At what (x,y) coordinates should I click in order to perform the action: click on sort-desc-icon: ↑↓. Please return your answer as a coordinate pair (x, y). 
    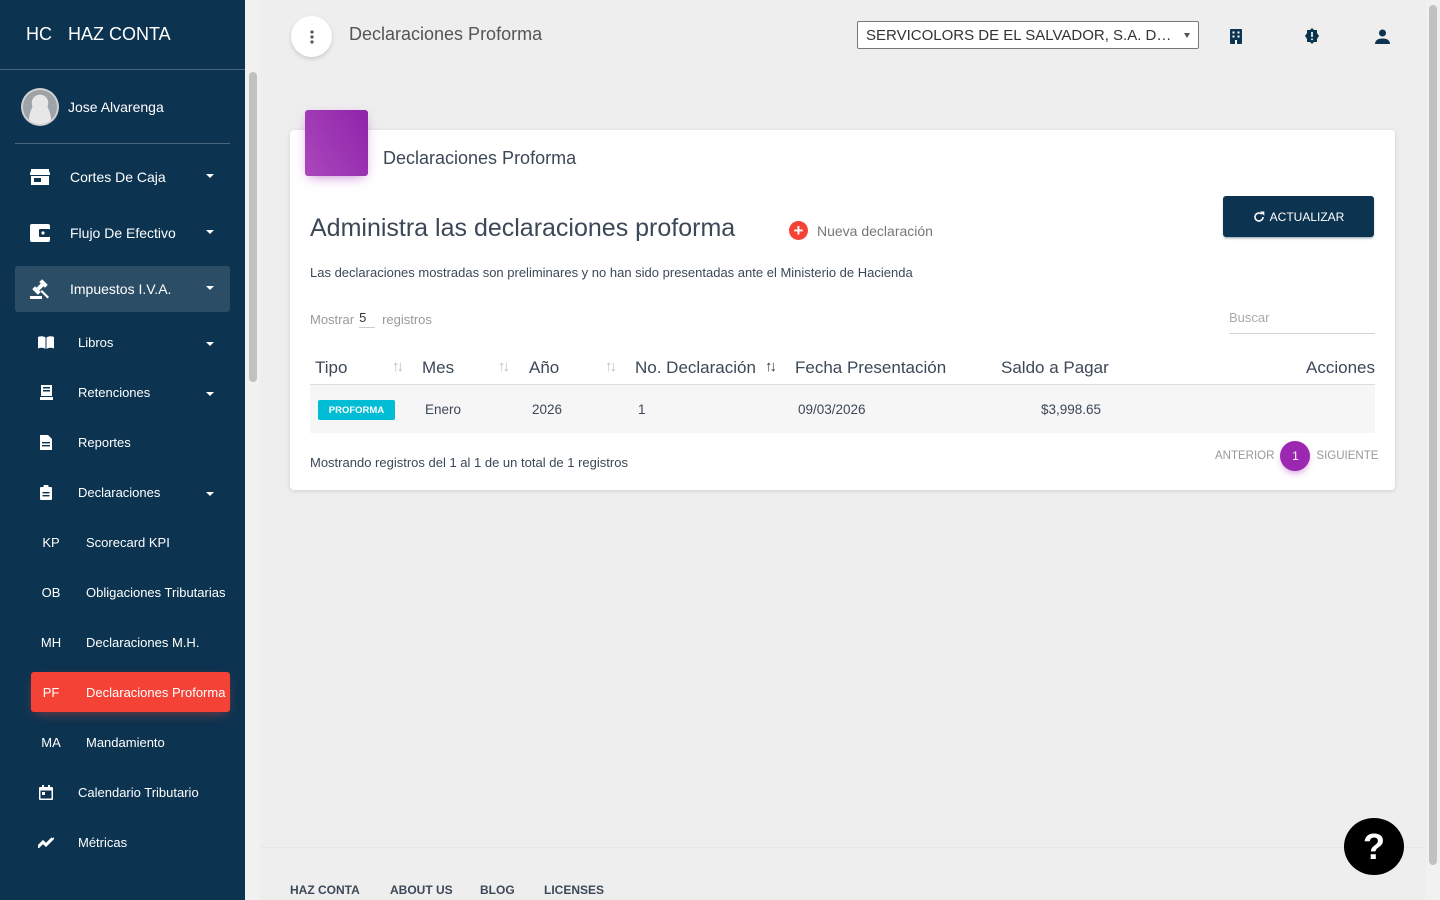
    Looking at the image, I should click on (771, 366).